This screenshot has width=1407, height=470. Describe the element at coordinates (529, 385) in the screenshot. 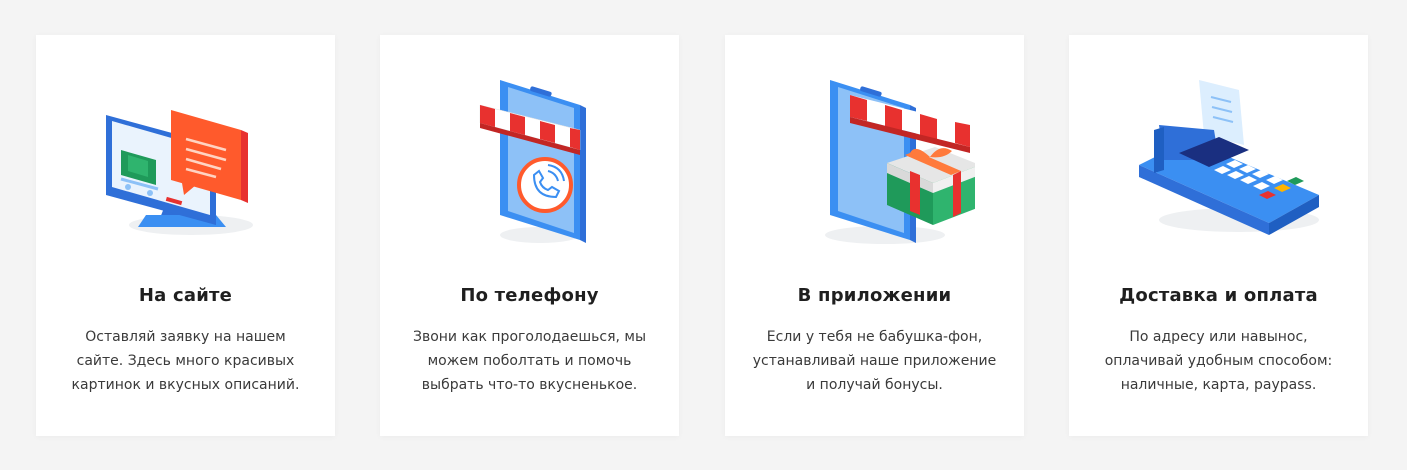

I see `description-line: выбрать что-то вкусненькое.` at that location.